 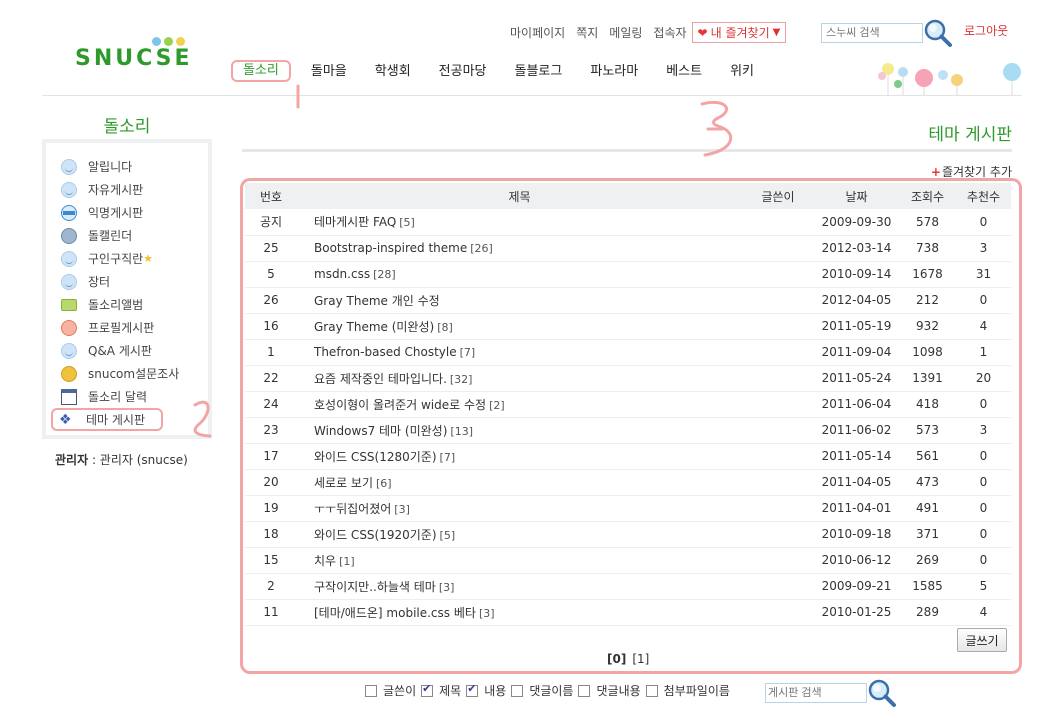 What do you see at coordinates (329, 72) in the screenshot?
I see `nav-dolmaeul: 돌마을` at bounding box center [329, 72].